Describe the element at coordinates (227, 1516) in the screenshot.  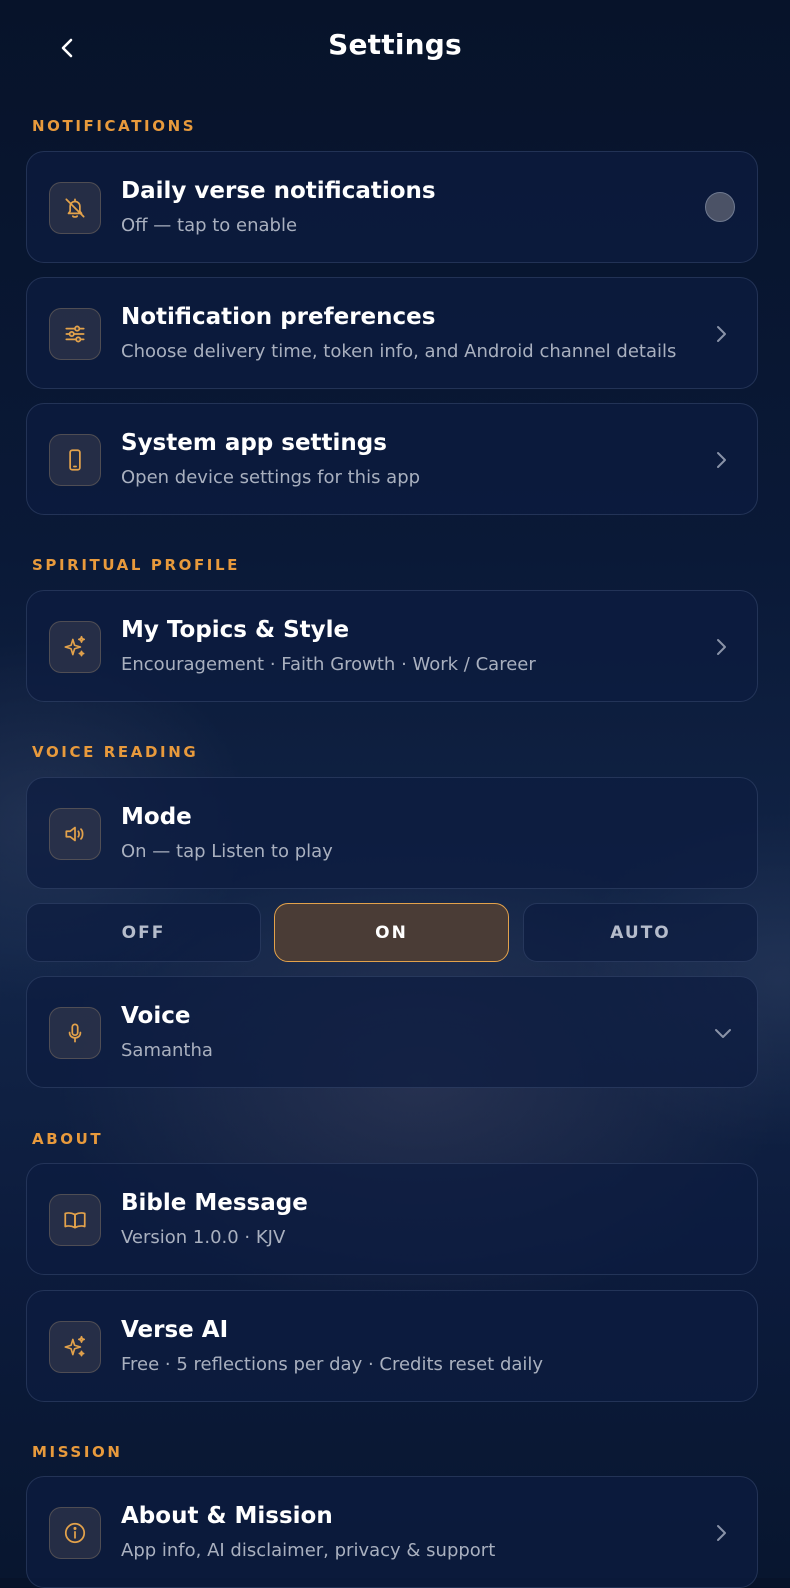
I see `about-mission-title: About & Mission` at that location.